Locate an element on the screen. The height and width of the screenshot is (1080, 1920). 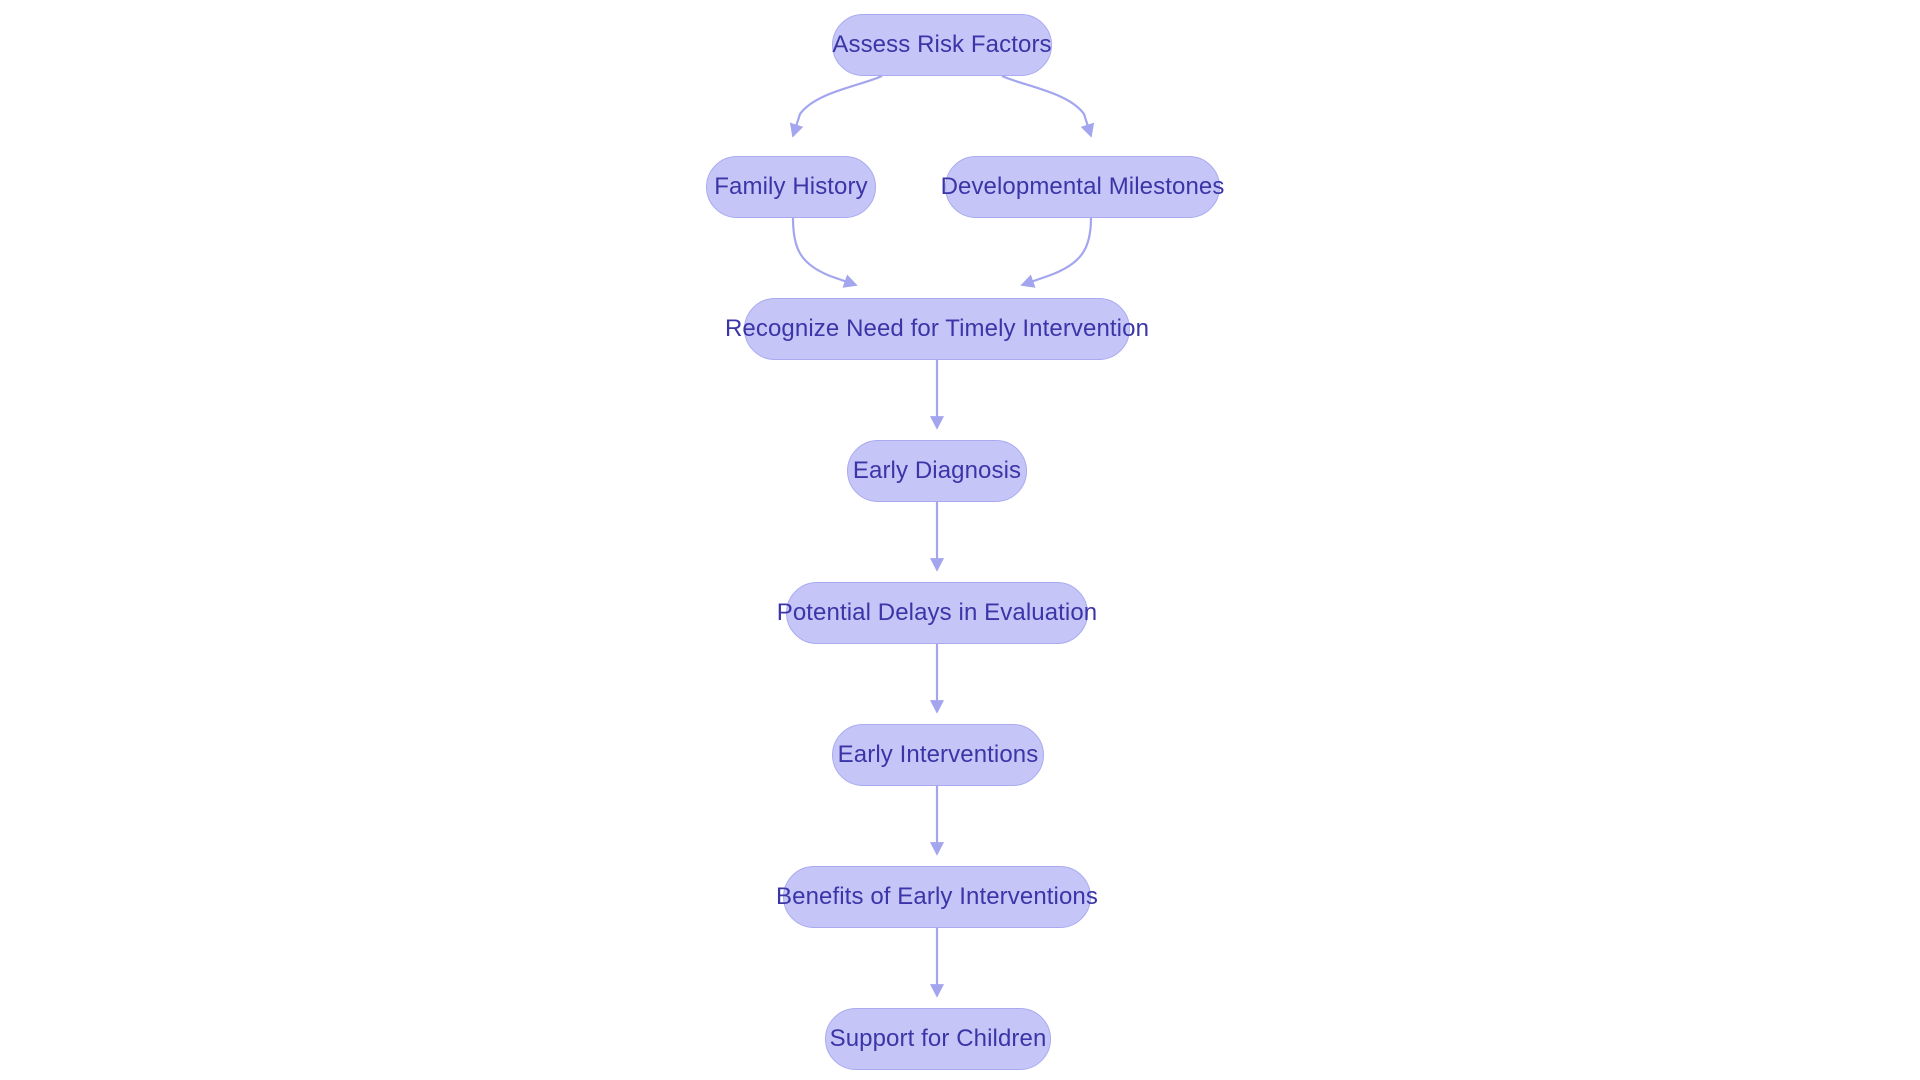
node-label: Recognize Need for Timely Intervention is located at coordinates (937, 328).